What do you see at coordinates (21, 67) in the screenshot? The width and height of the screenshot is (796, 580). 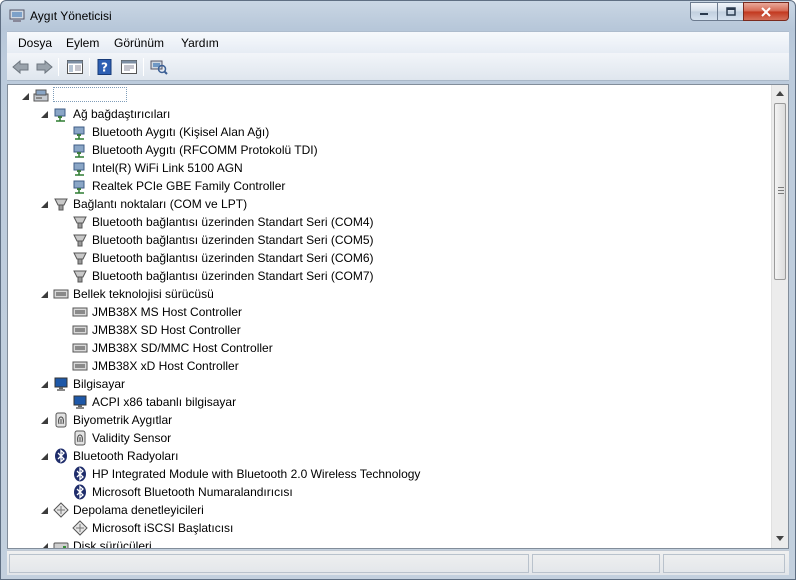 I see `back-button` at bounding box center [21, 67].